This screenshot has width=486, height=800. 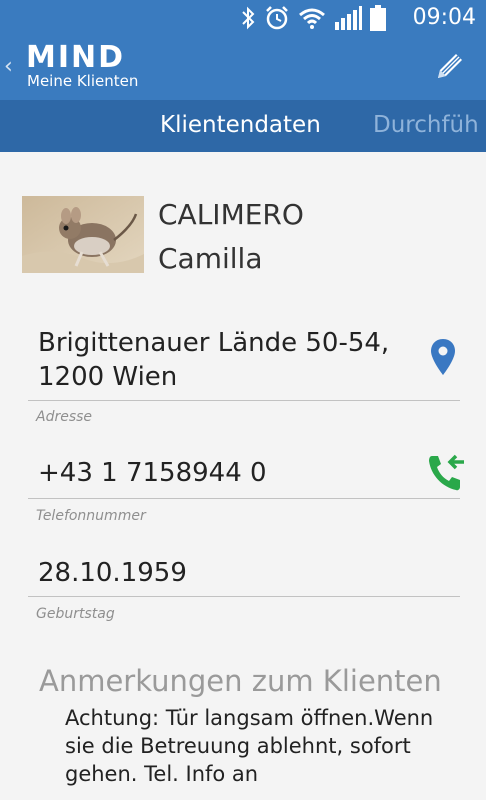 What do you see at coordinates (240, 125) in the screenshot?
I see `tab-klientendaten: Klientendaten` at bounding box center [240, 125].